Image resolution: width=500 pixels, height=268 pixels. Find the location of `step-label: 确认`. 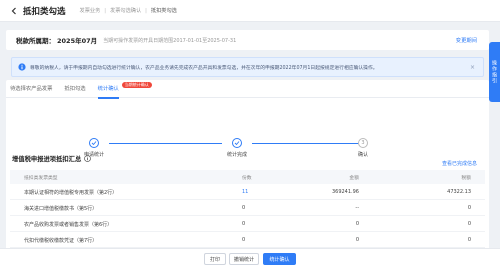

step-label: 确认 is located at coordinates (362, 155).